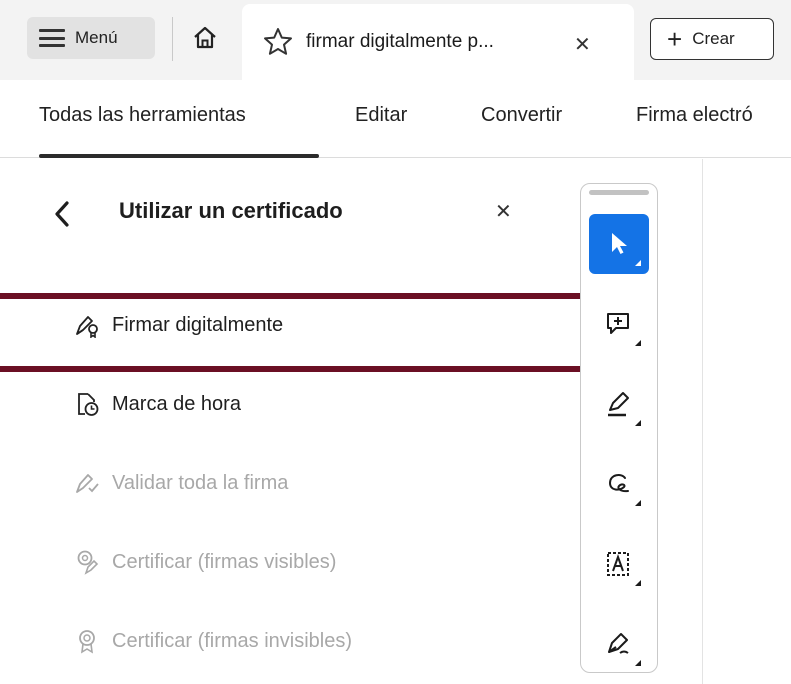  Describe the element at coordinates (298, 332) in the screenshot. I see `highlight-box` at that location.